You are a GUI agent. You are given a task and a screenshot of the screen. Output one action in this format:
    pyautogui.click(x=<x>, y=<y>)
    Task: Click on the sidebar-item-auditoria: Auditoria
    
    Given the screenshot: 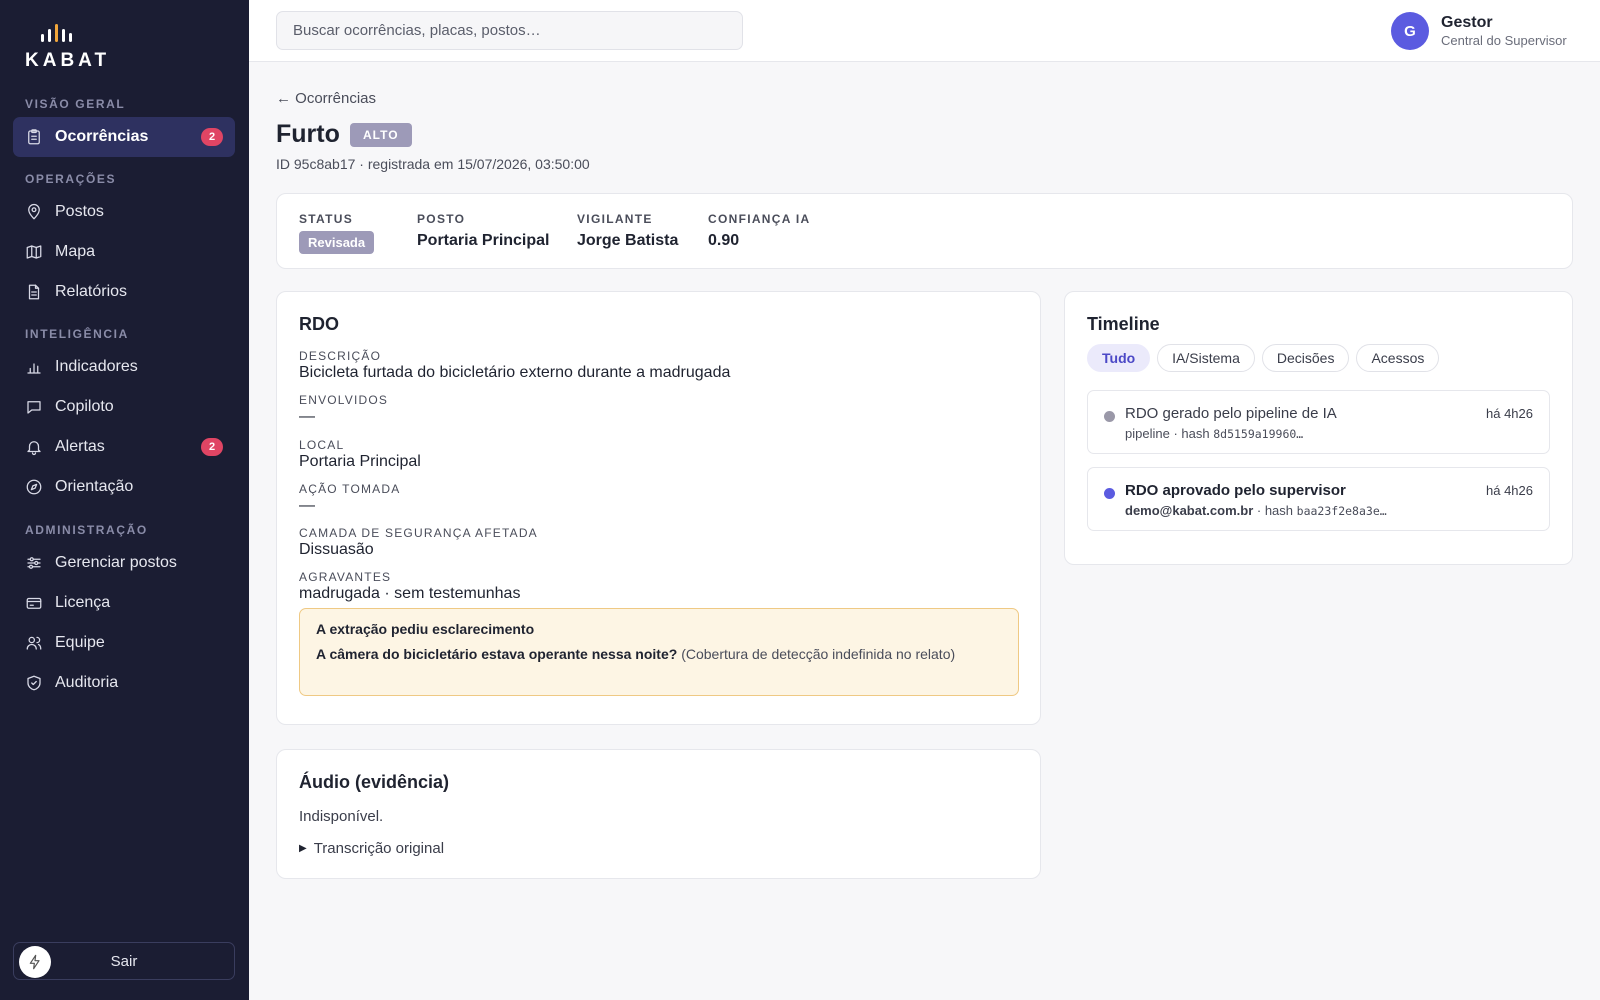 What is the action you would take?
    pyautogui.click(x=124, y=683)
    